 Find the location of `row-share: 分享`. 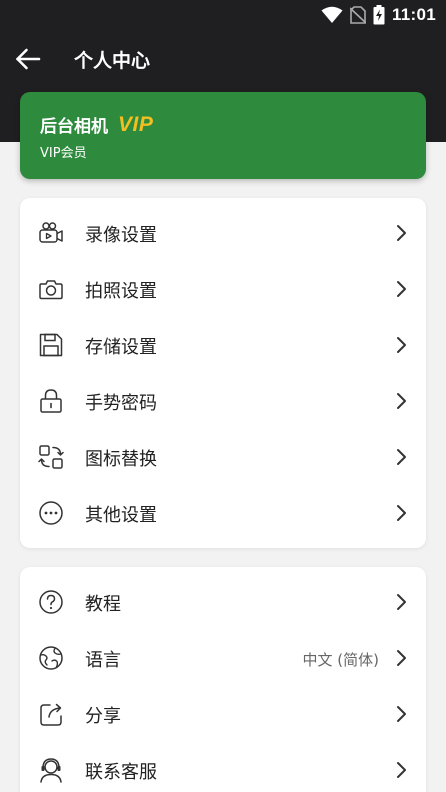

row-share: 分享 is located at coordinates (223, 714).